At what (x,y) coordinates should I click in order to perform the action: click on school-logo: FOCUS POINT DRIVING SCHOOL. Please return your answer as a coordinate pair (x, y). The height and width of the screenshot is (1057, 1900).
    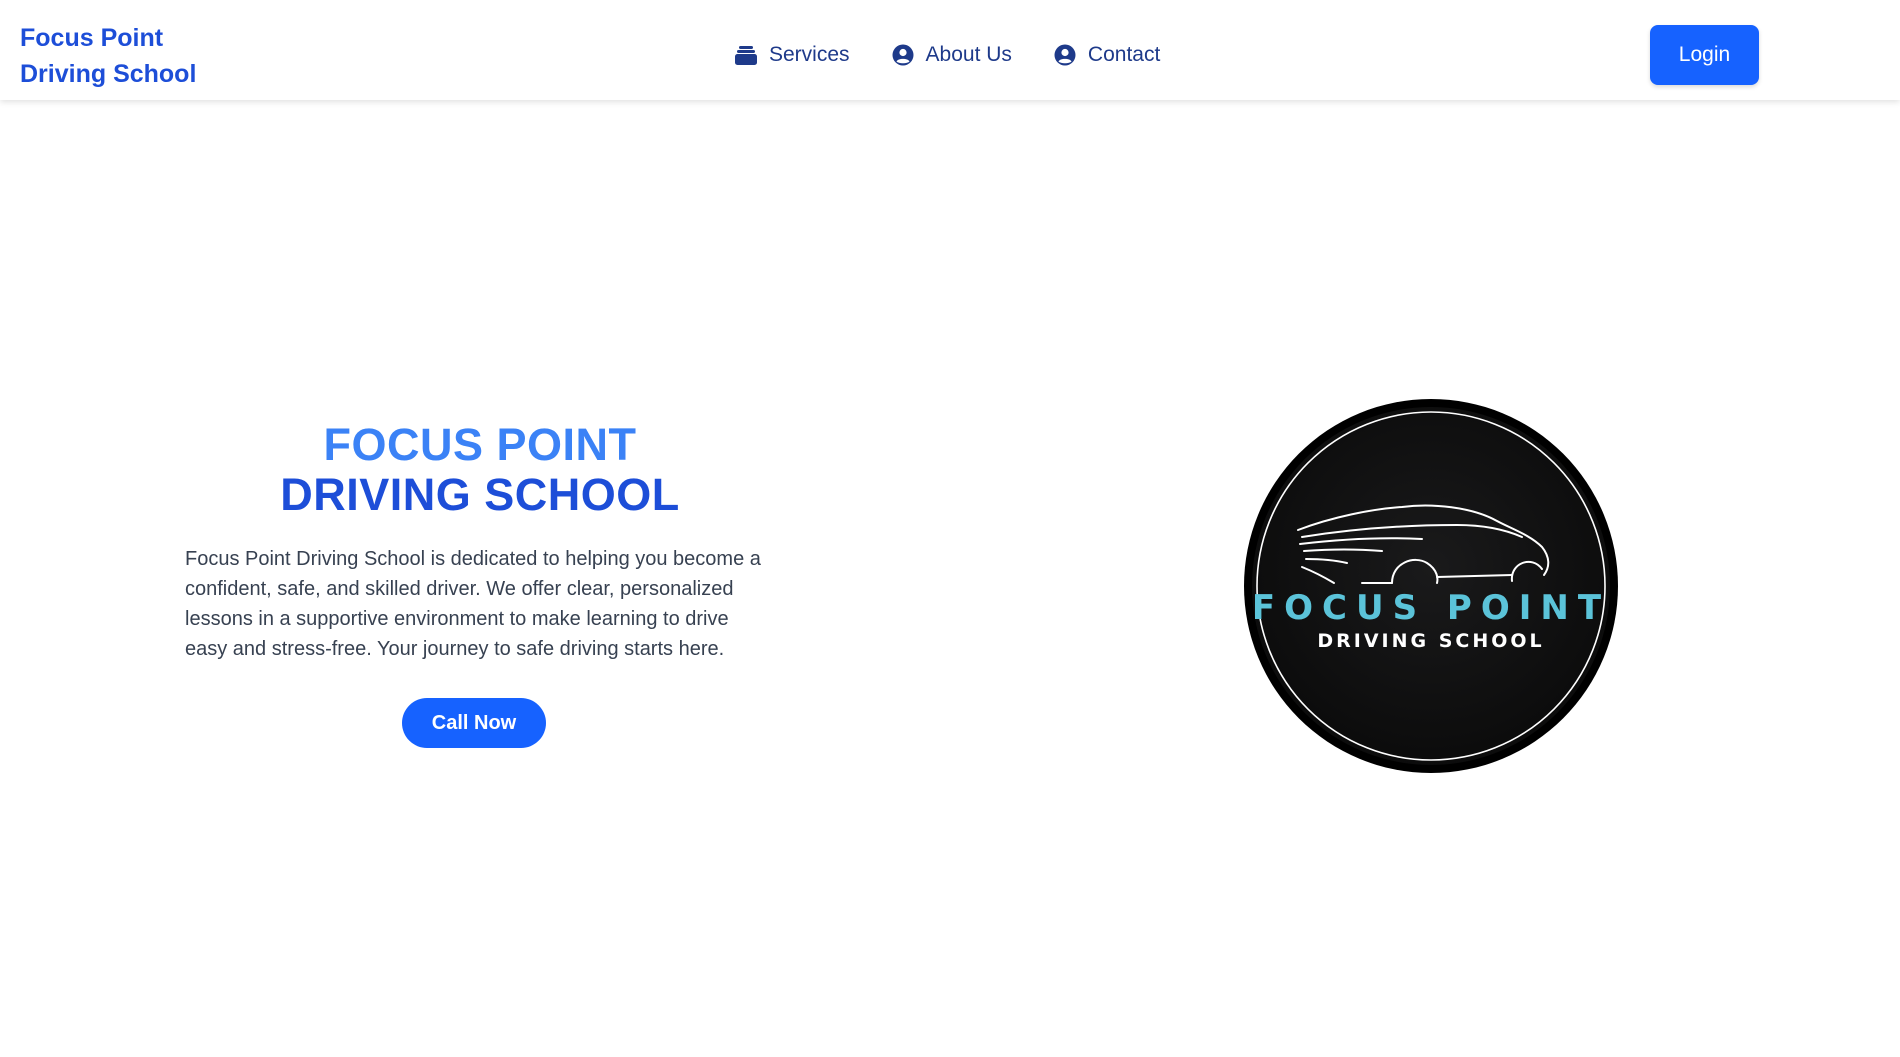
    Looking at the image, I should click on (1431, 586).